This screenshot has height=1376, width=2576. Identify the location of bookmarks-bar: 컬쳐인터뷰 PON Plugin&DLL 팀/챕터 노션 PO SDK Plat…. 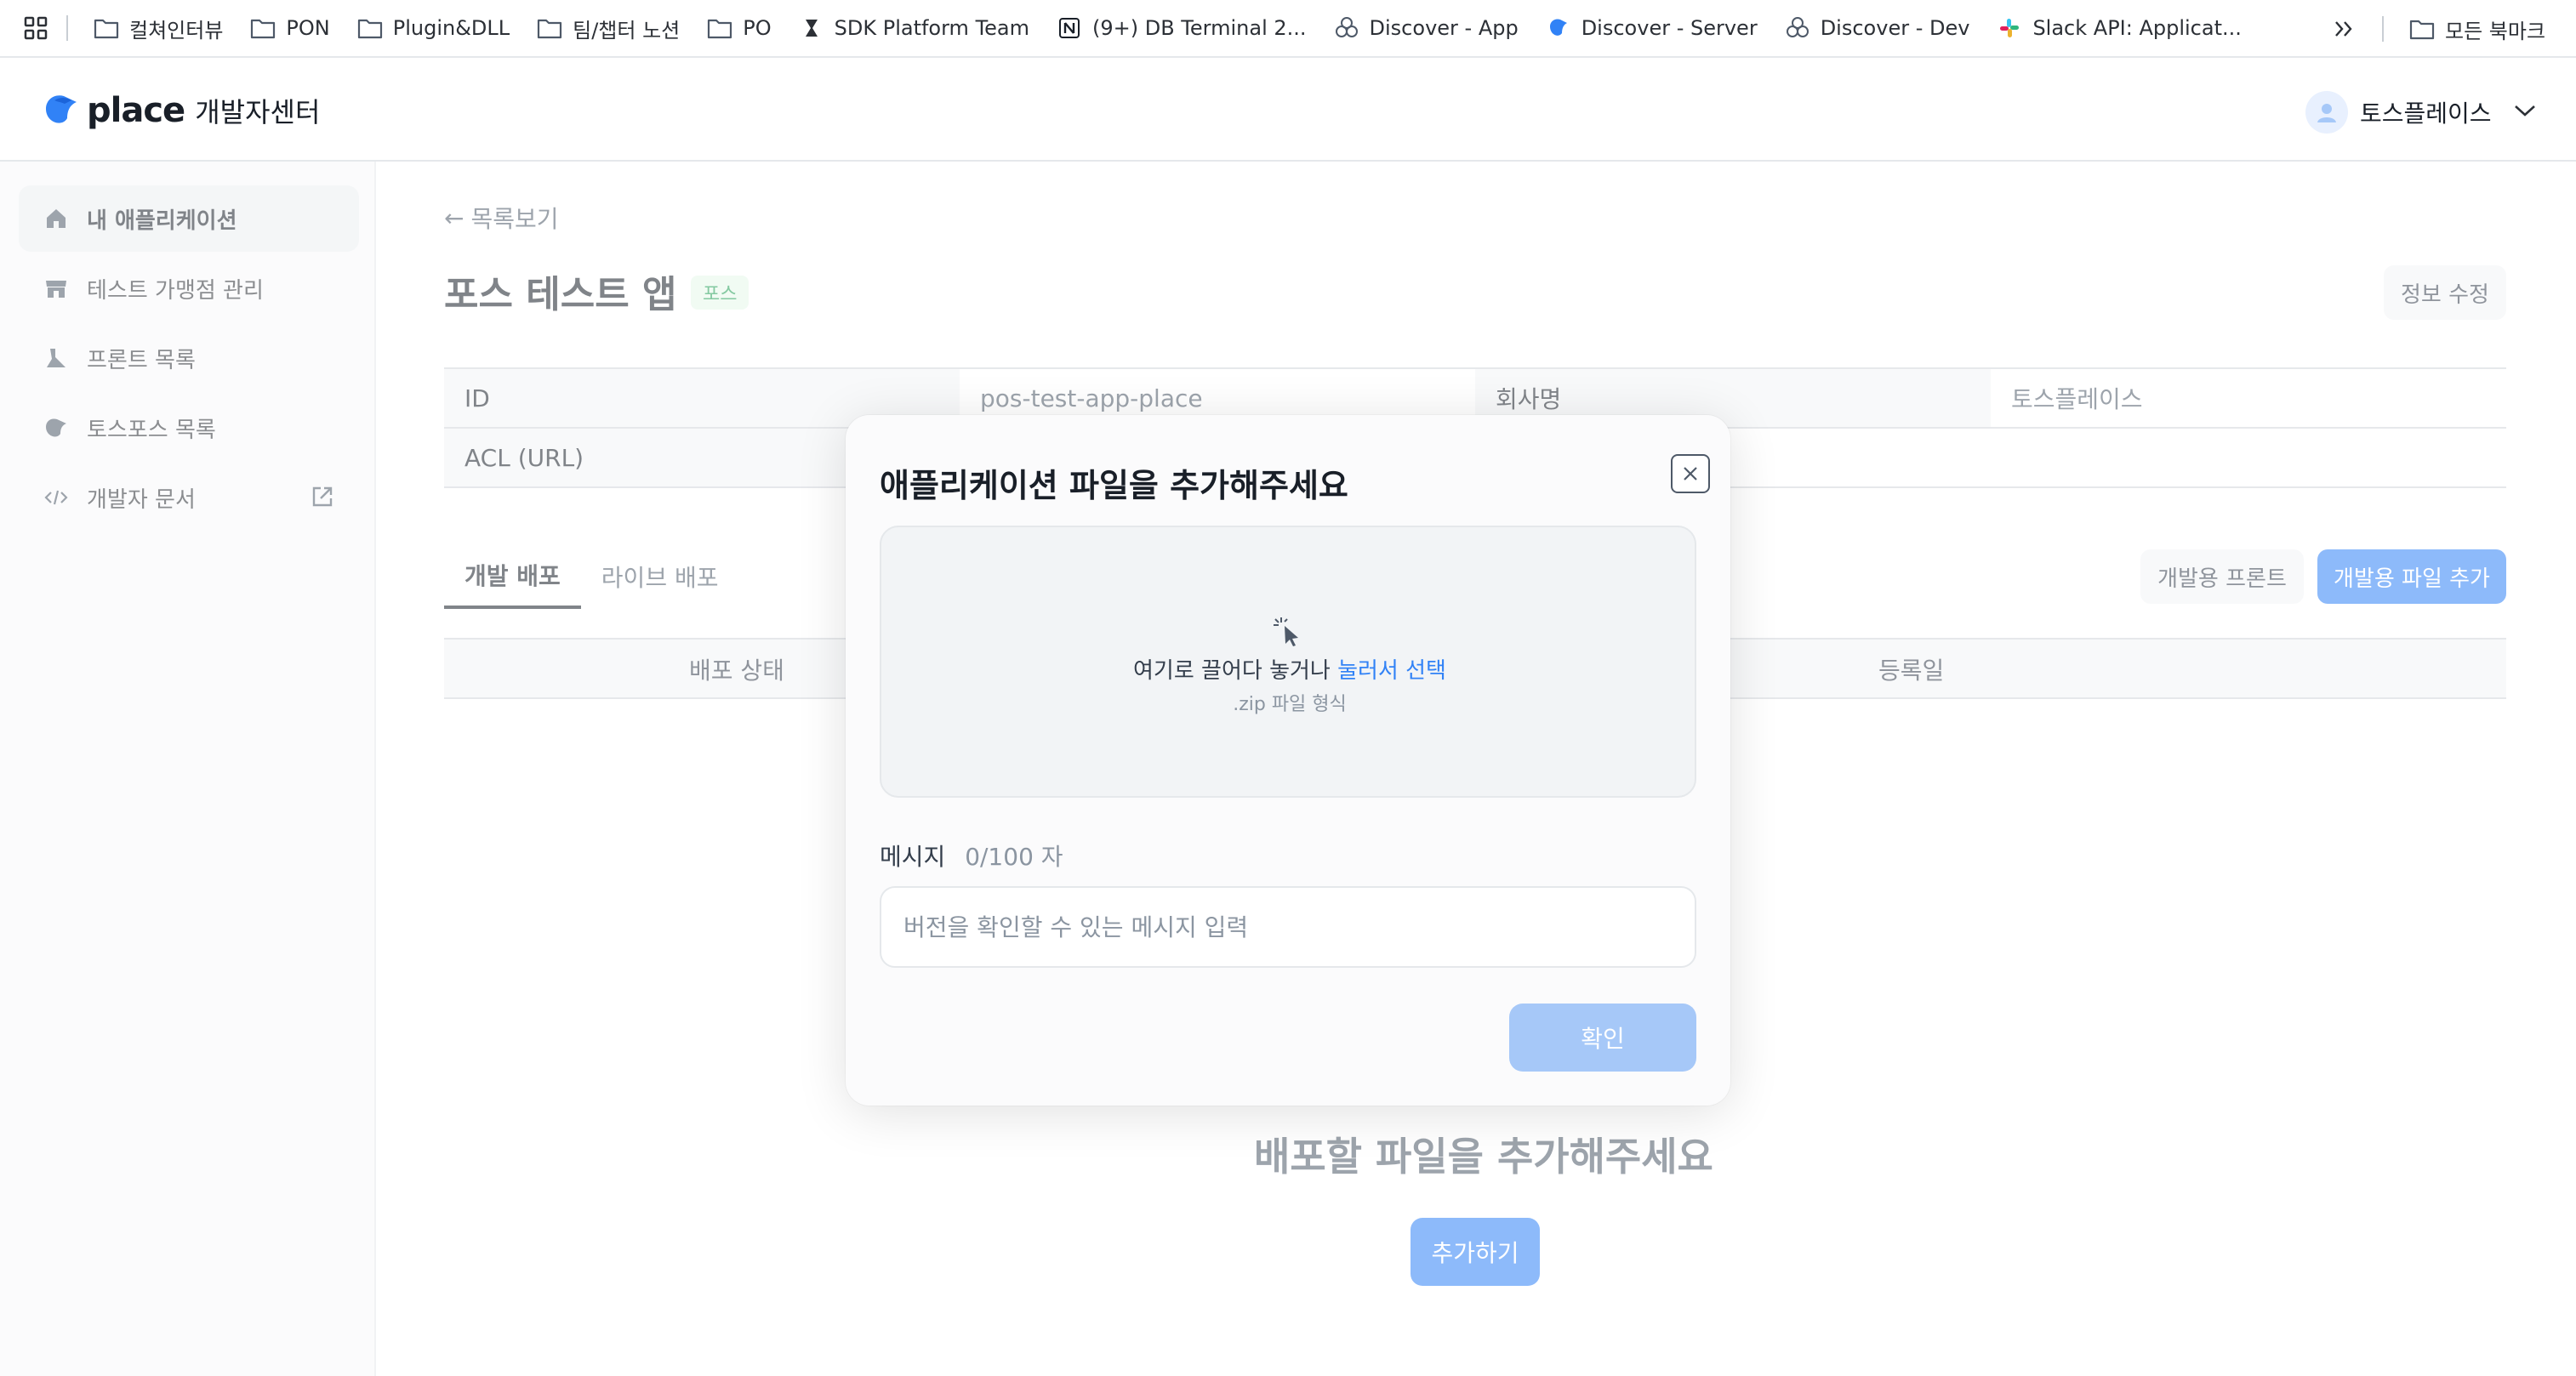
(1288, 29).